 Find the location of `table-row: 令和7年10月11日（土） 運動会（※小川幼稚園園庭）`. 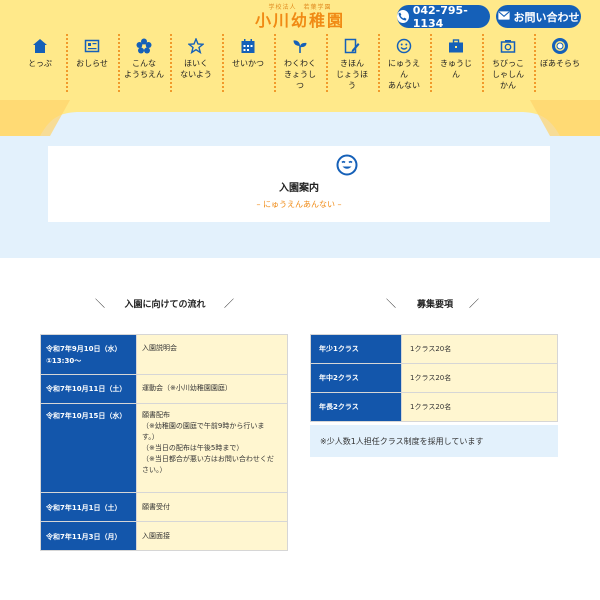

table-row: 令和7年10月11日（土） 運動会（※小川幼稚園園庭） is located at coordinates (164, 389).